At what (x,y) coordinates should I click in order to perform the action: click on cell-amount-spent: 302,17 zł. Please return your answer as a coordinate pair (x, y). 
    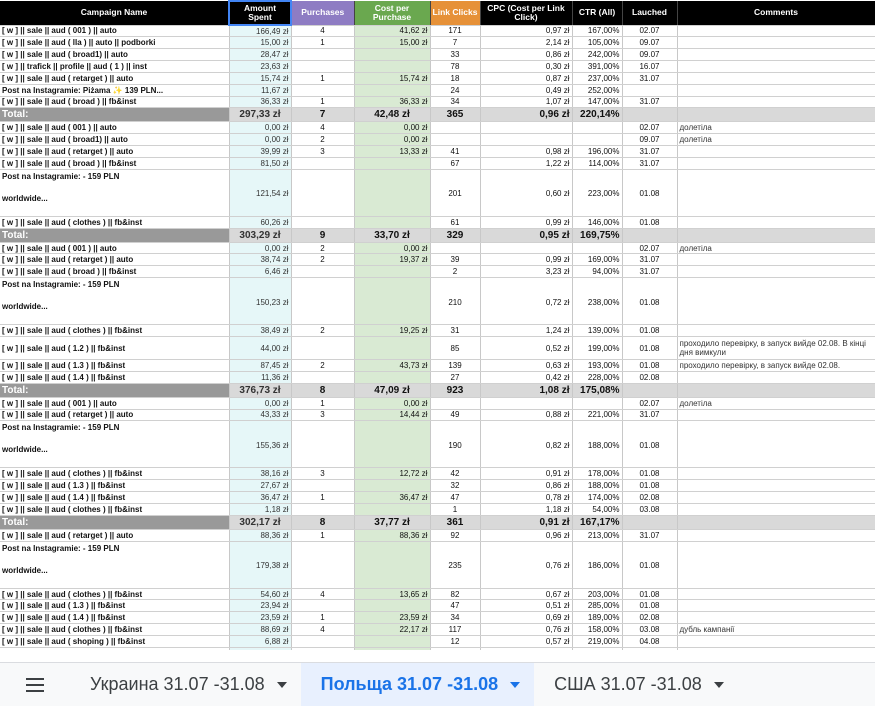
    Looking at the image, I should click on (260, 522).